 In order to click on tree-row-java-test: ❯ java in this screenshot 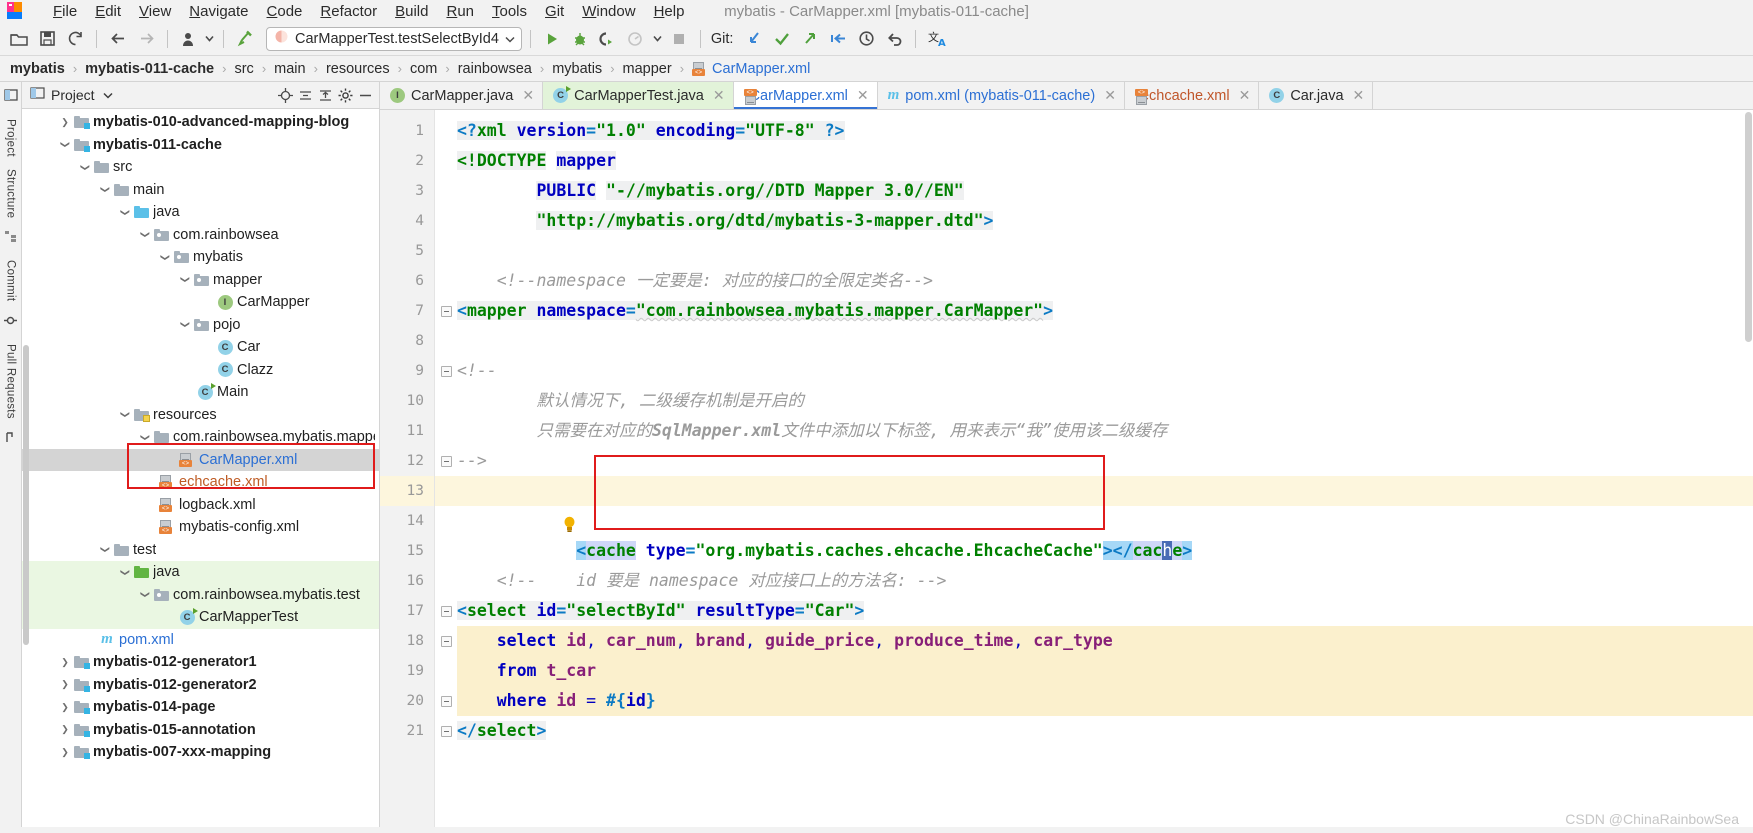, I will do `click(200, 572)`.